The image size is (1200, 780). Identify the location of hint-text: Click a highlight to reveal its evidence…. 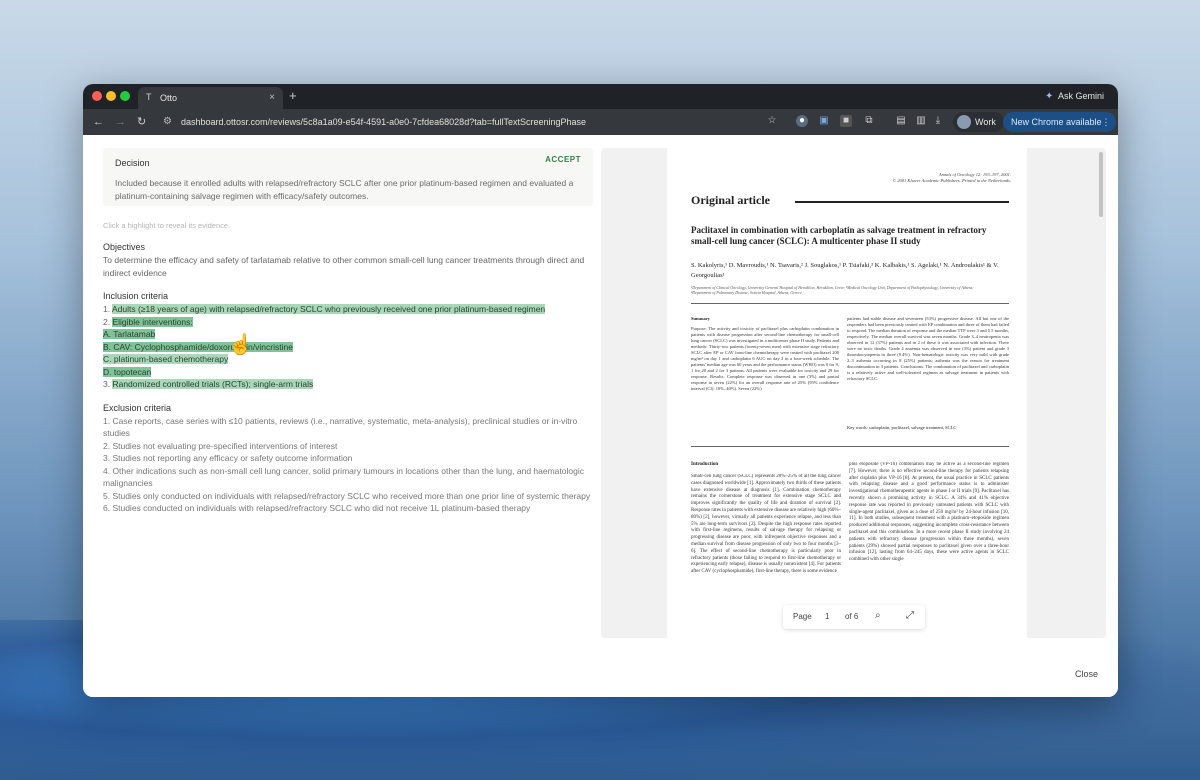
(167, 225).